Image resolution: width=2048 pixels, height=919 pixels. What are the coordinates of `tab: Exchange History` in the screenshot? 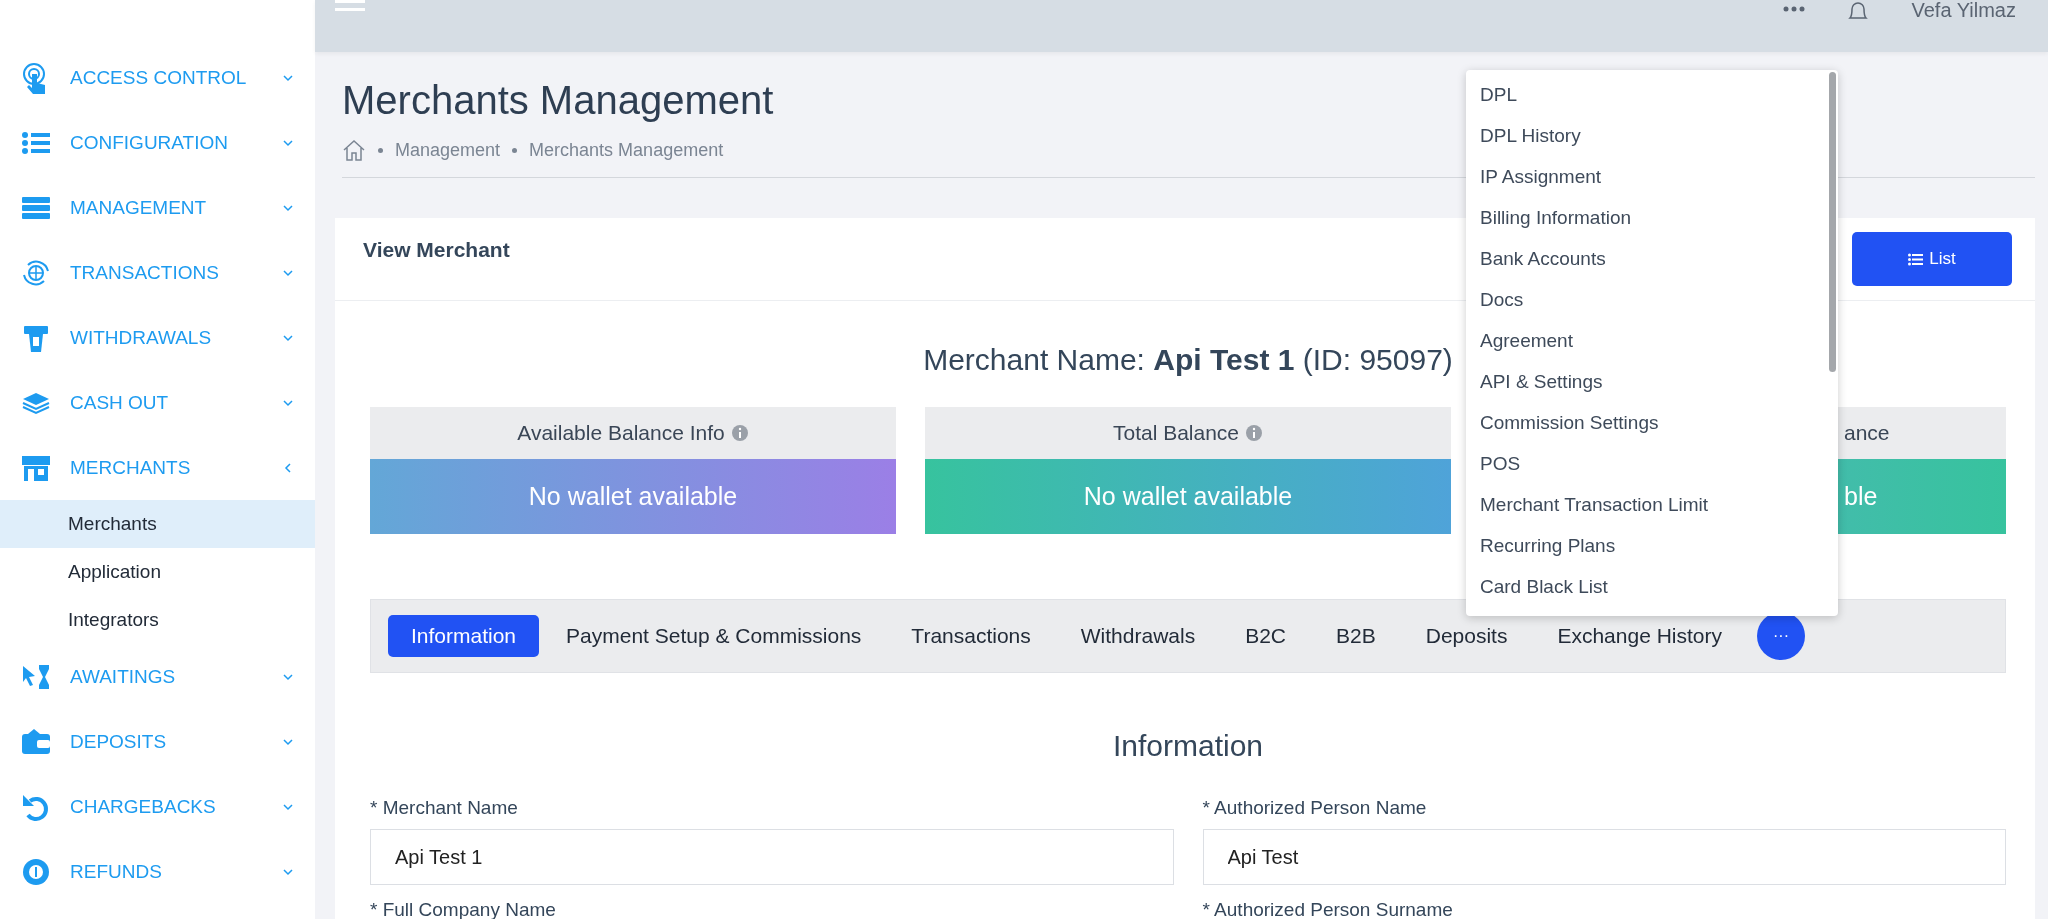 It's located at (1639, 636).